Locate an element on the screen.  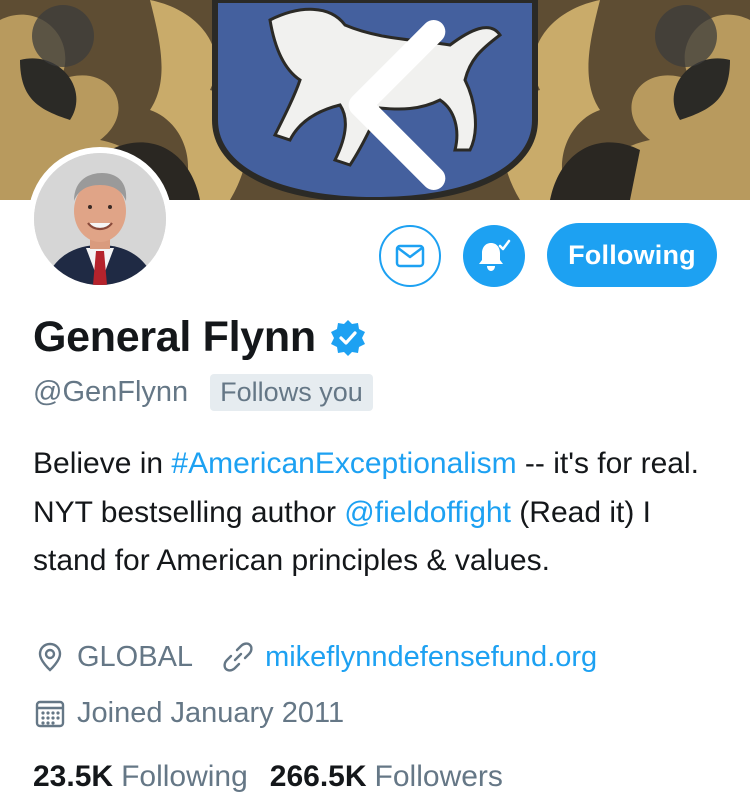
display-name: General Flynn is located at coordinates (174, 337).